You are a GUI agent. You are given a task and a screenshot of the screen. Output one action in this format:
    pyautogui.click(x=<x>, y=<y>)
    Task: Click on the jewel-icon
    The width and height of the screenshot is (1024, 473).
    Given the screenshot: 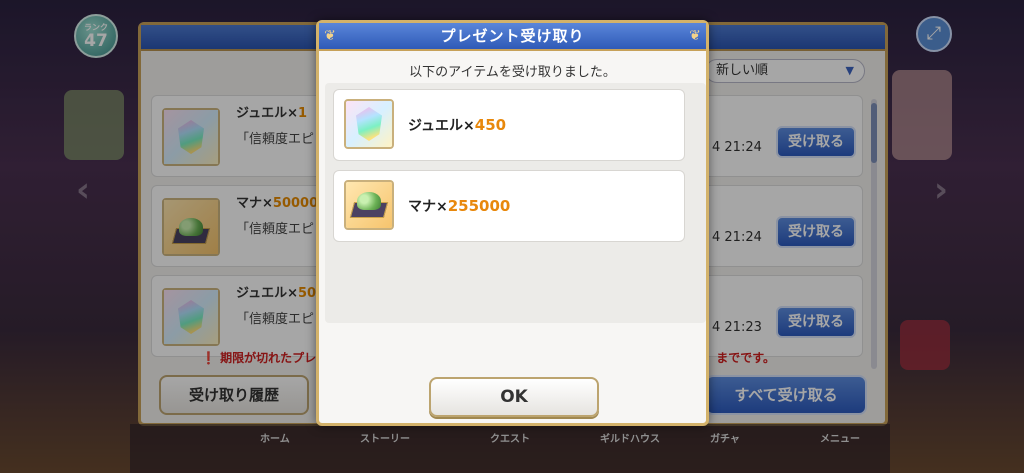 What is the action you would take?
    pyautogui.click(x=369, y=124)
    